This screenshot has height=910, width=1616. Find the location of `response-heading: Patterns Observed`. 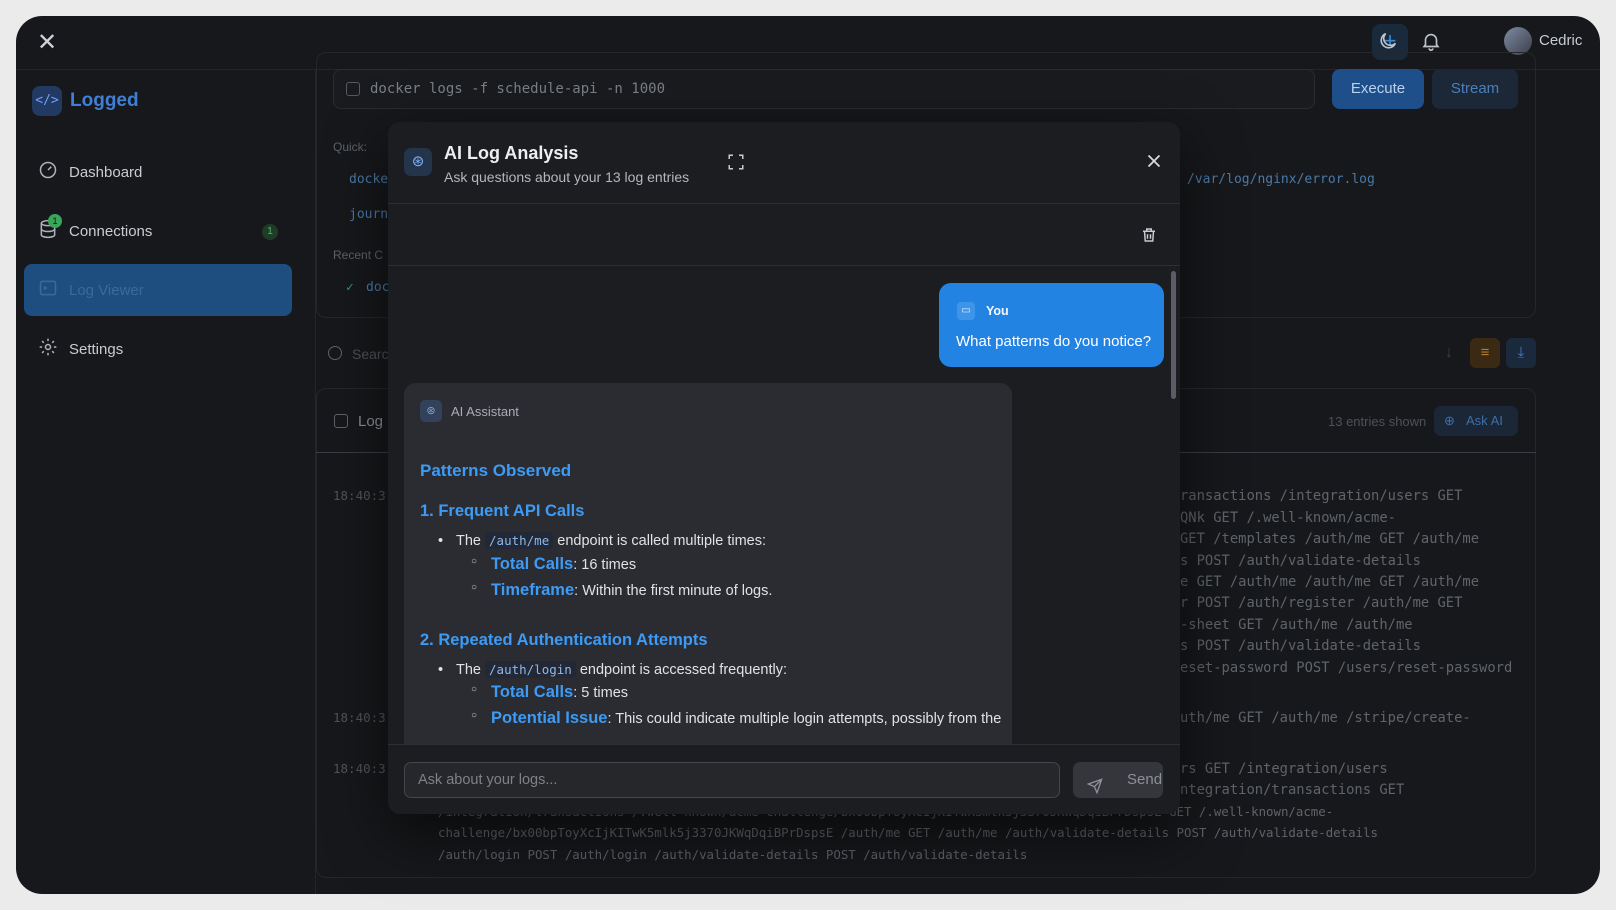

response-heading: Patterns Observed is located at coordinates (496, 470).